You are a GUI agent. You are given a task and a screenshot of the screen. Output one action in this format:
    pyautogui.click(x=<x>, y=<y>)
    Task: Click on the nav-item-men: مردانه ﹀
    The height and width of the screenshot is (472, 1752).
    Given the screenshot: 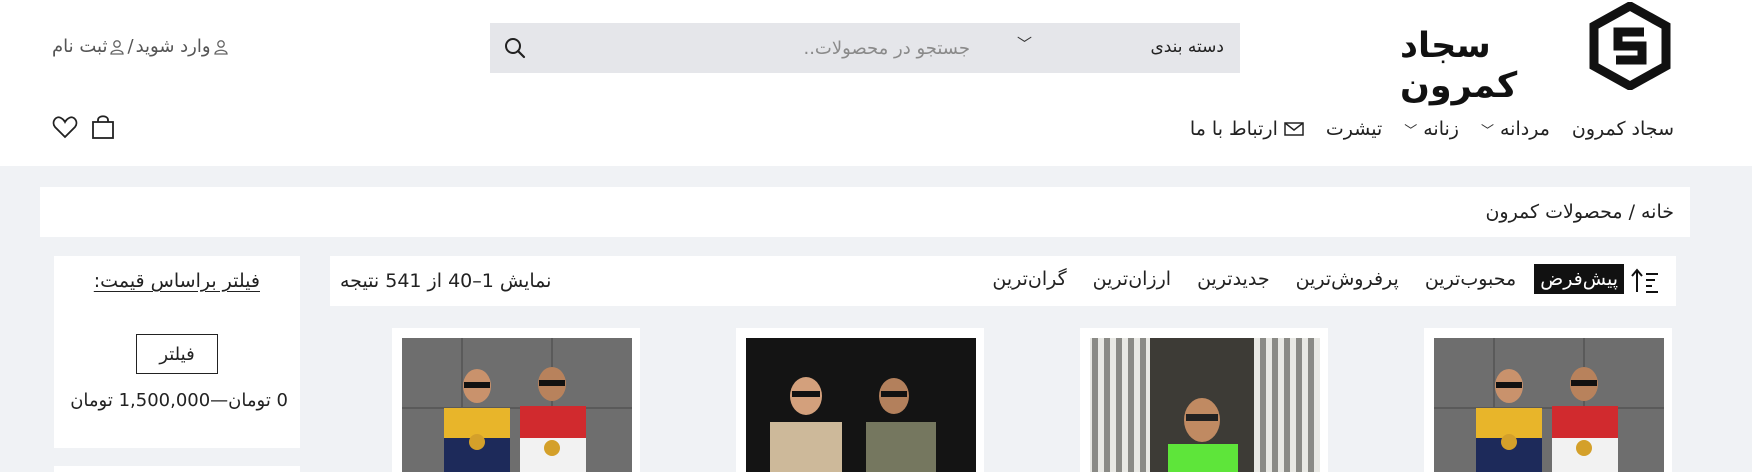 What is the action you would take?
    pyautogui.click(x=1515, y=129)
    